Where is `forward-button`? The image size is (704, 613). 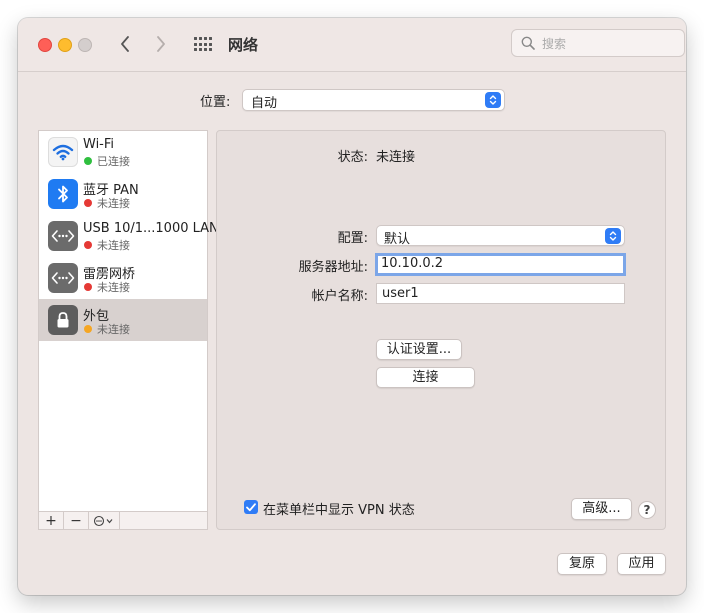
forward-button is located at coordinates (161, 44).